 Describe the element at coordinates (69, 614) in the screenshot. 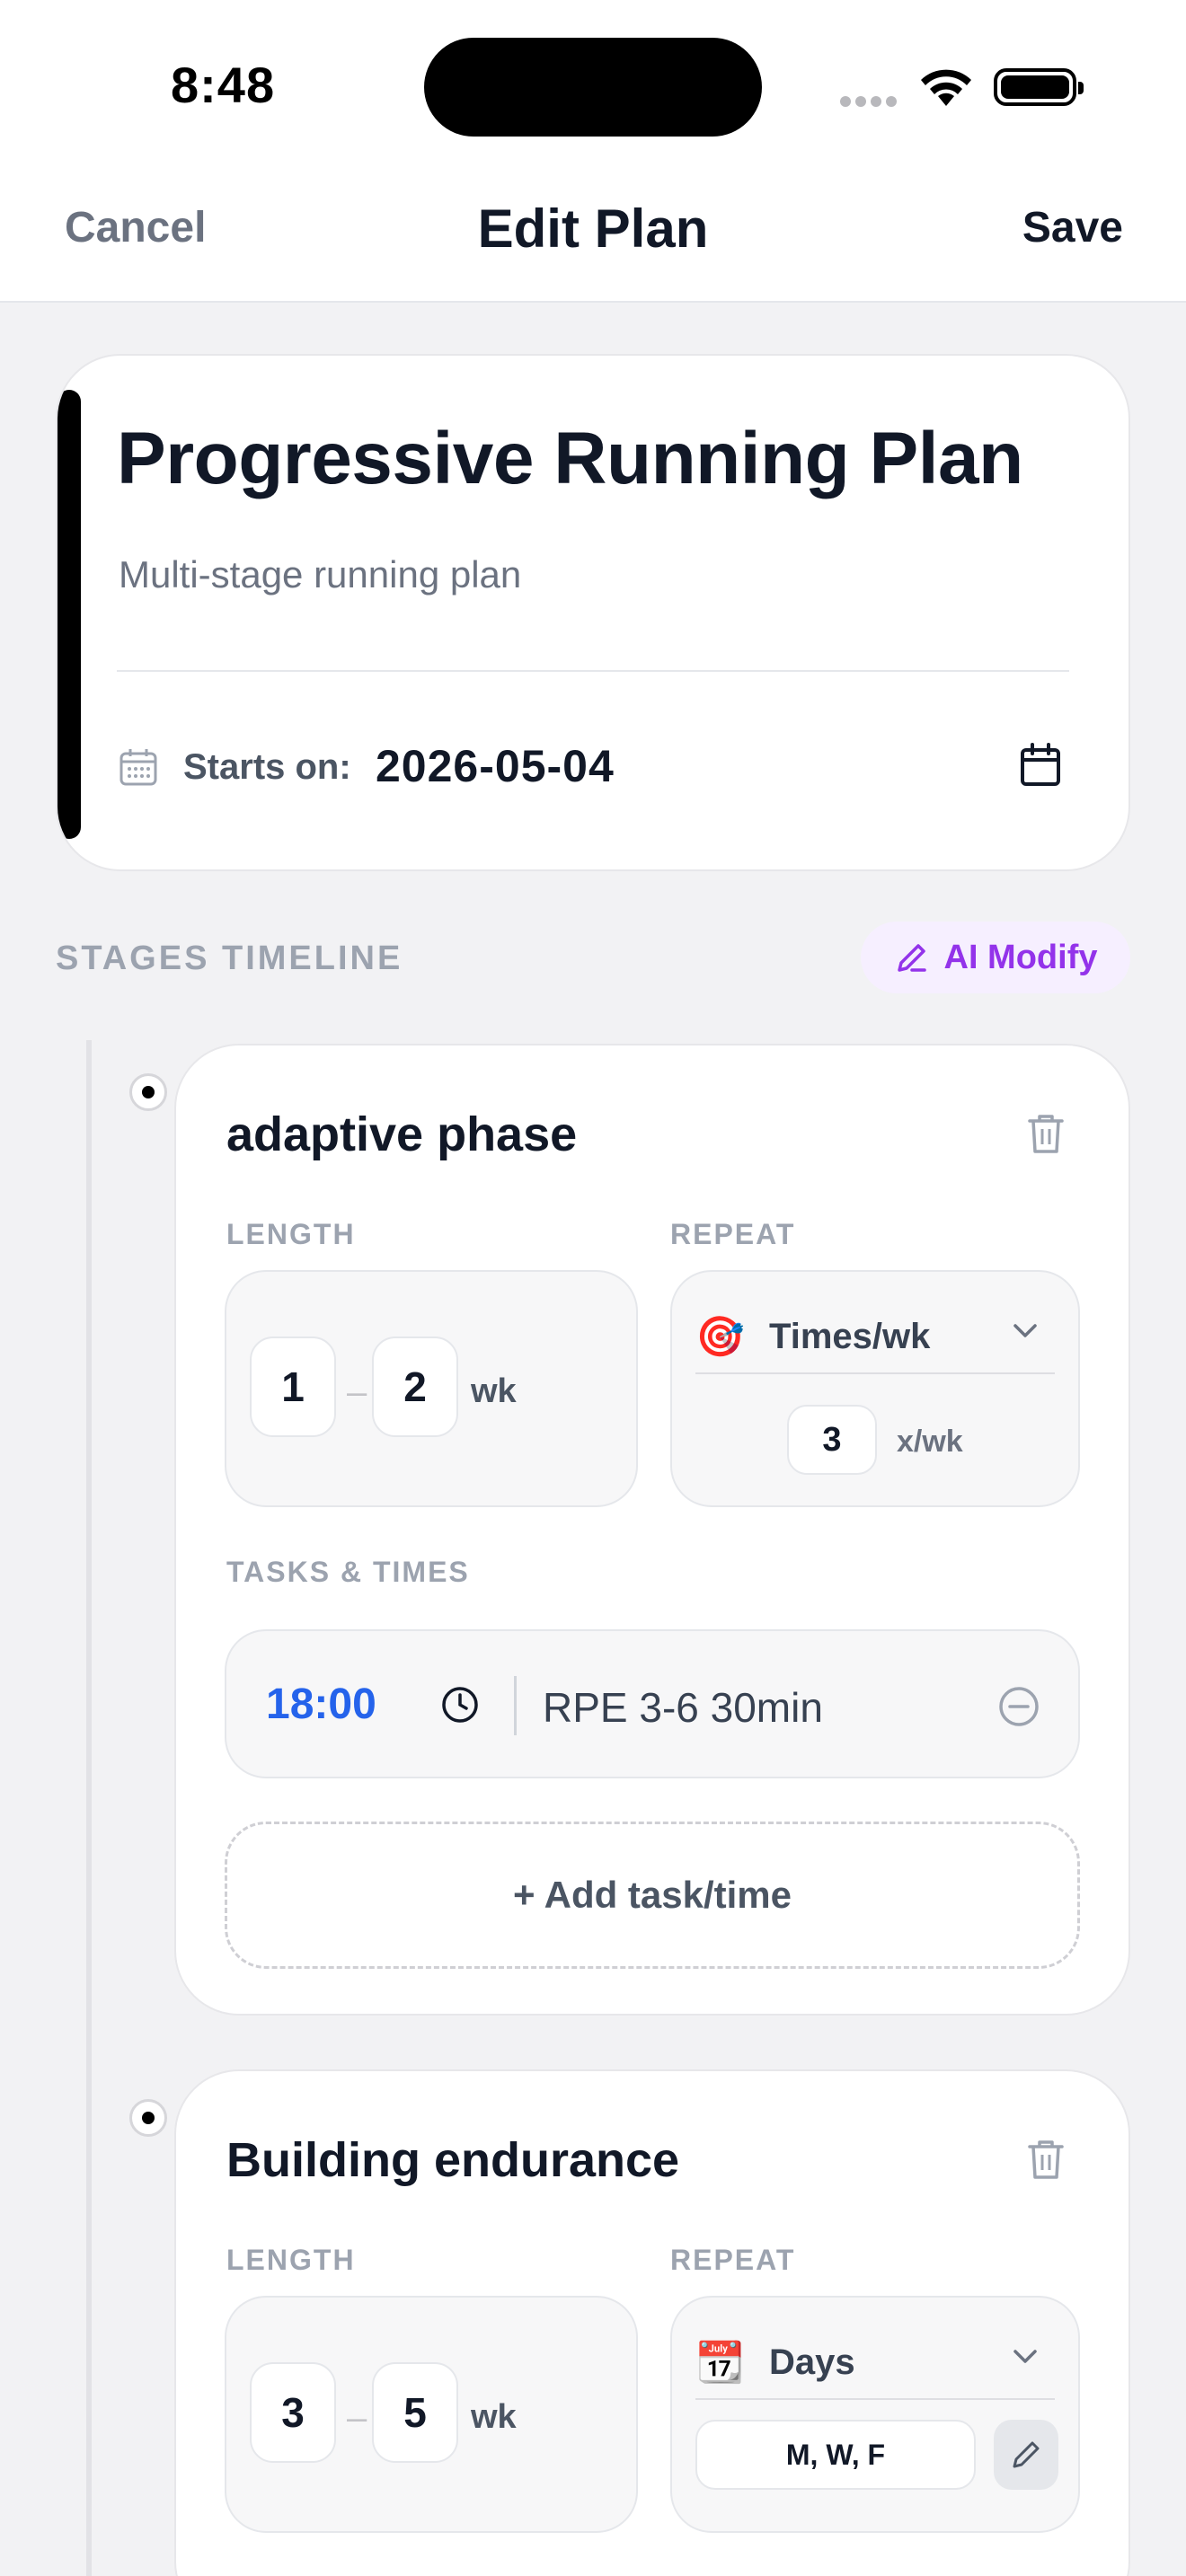

I see `plan-accent-bar` at that location.